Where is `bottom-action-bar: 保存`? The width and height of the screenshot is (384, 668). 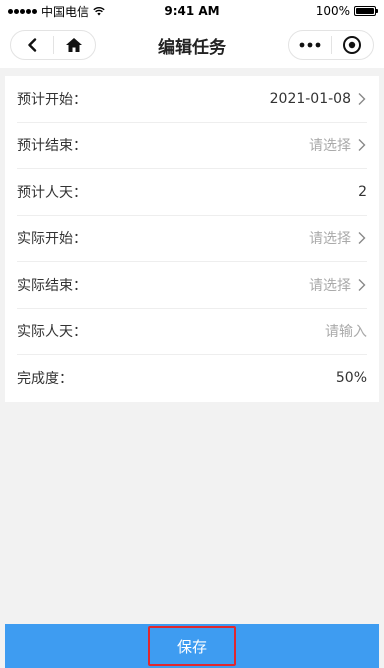
bottom-action-bar: 保存 is located at coordinates (192, 646).